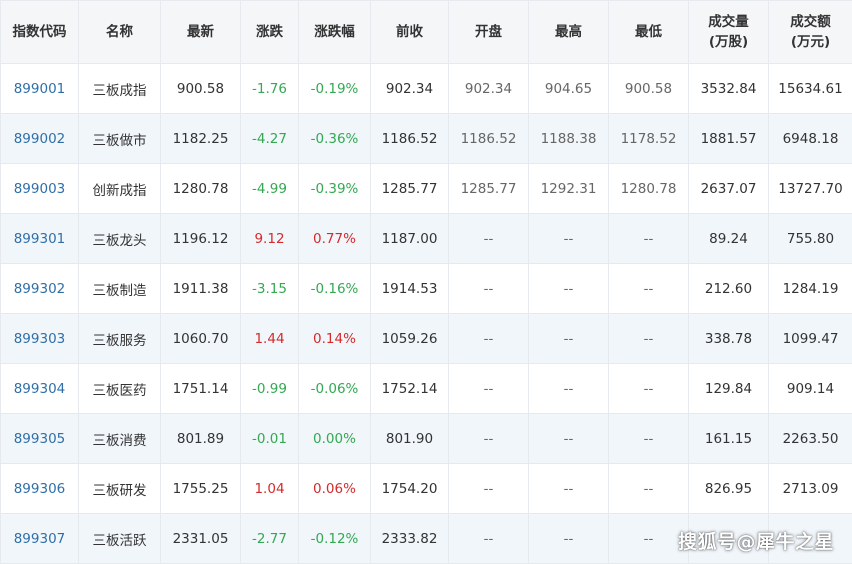 The image size is (852, 564). I want to click on volume-cell: 1881.57, so click(729, 139).